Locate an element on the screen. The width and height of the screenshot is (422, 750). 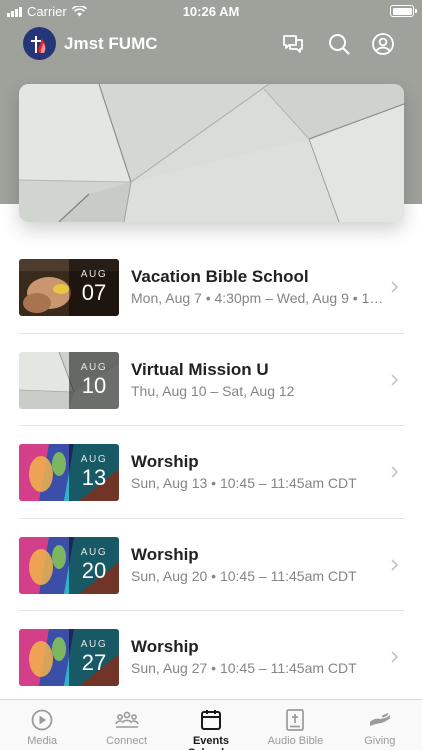
bible-icon is located at coordinates (295, 720).